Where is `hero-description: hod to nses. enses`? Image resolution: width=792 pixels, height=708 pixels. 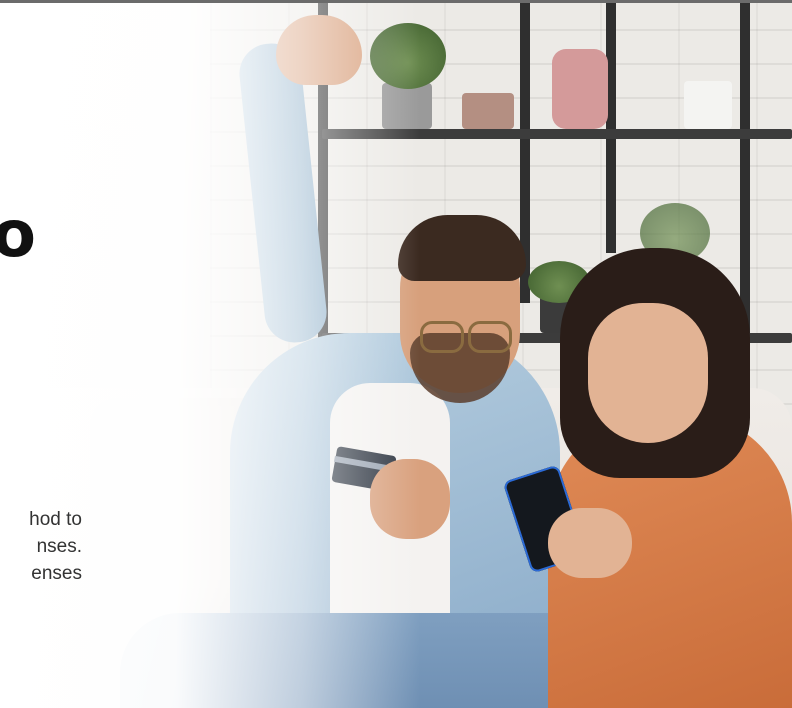
hero-description: hod to nses. enses is located at coordinates (41, 547).